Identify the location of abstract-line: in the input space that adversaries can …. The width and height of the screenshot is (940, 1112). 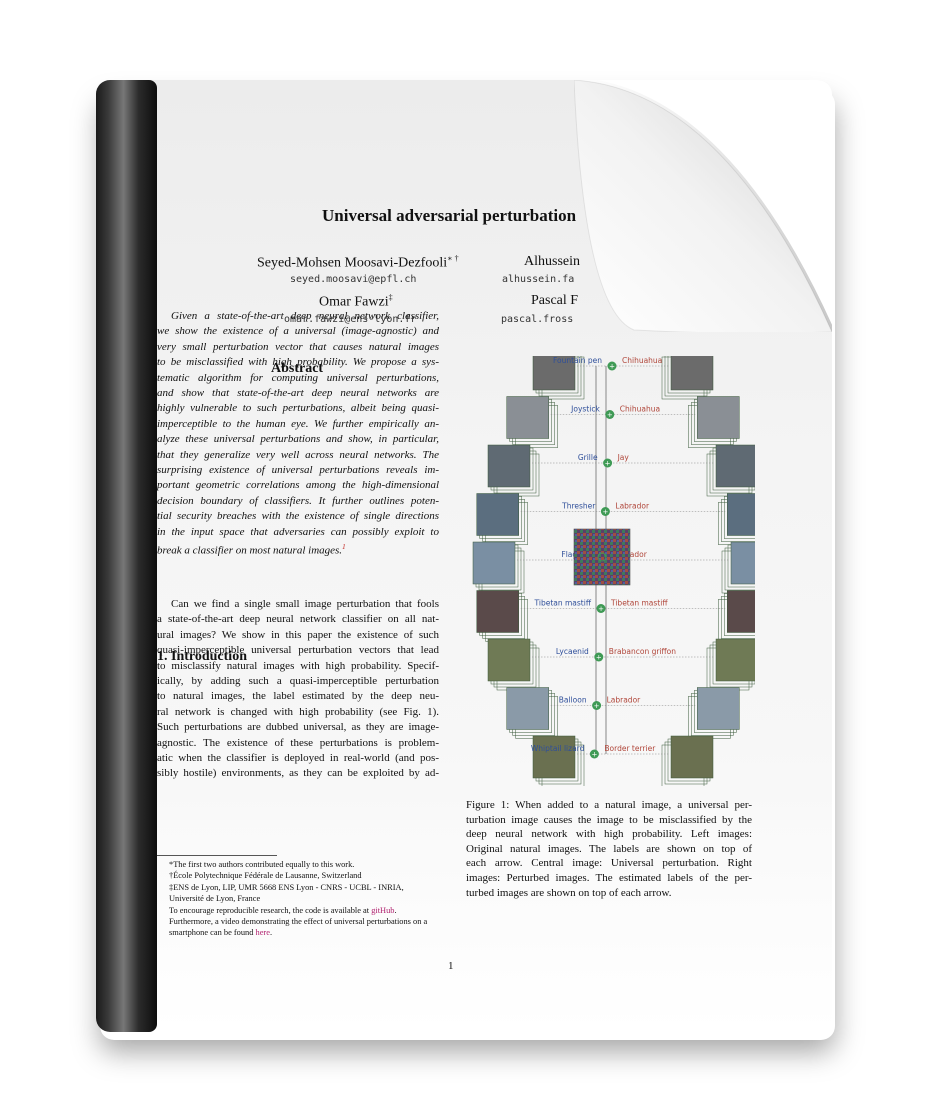
(298, 531).